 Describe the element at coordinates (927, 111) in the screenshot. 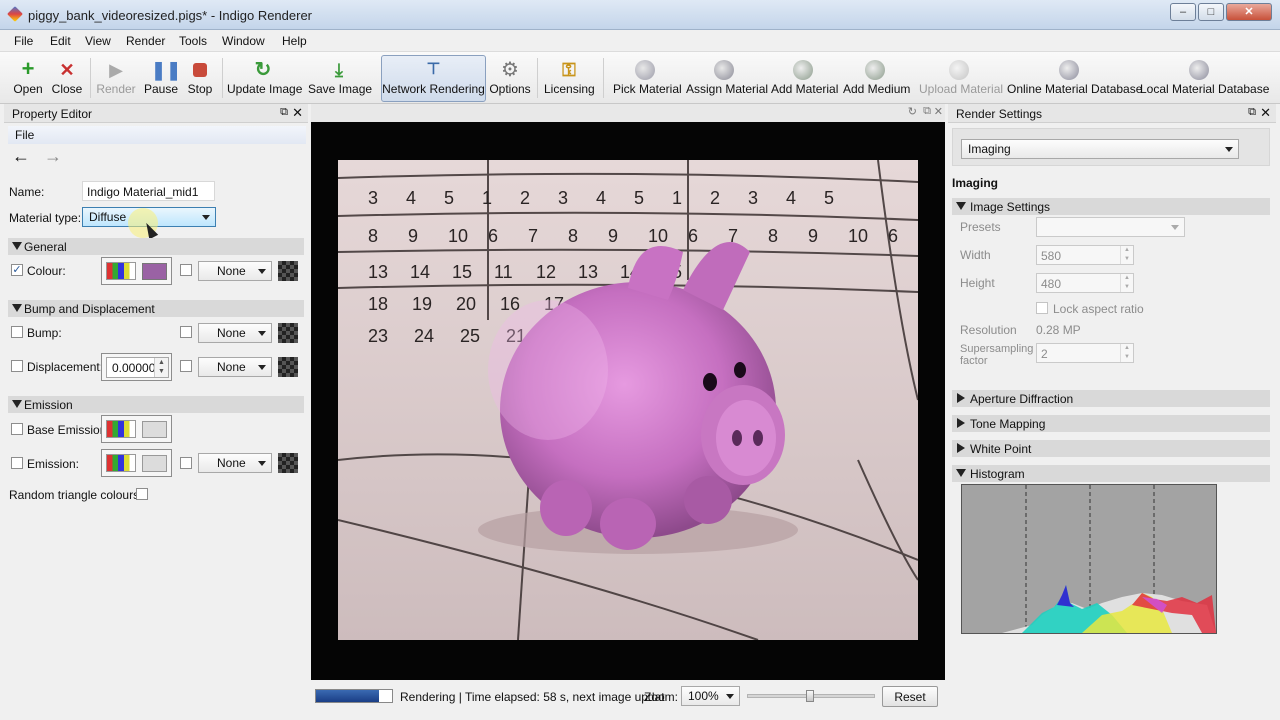

I see `float-view-icon: ⧉` at that location.